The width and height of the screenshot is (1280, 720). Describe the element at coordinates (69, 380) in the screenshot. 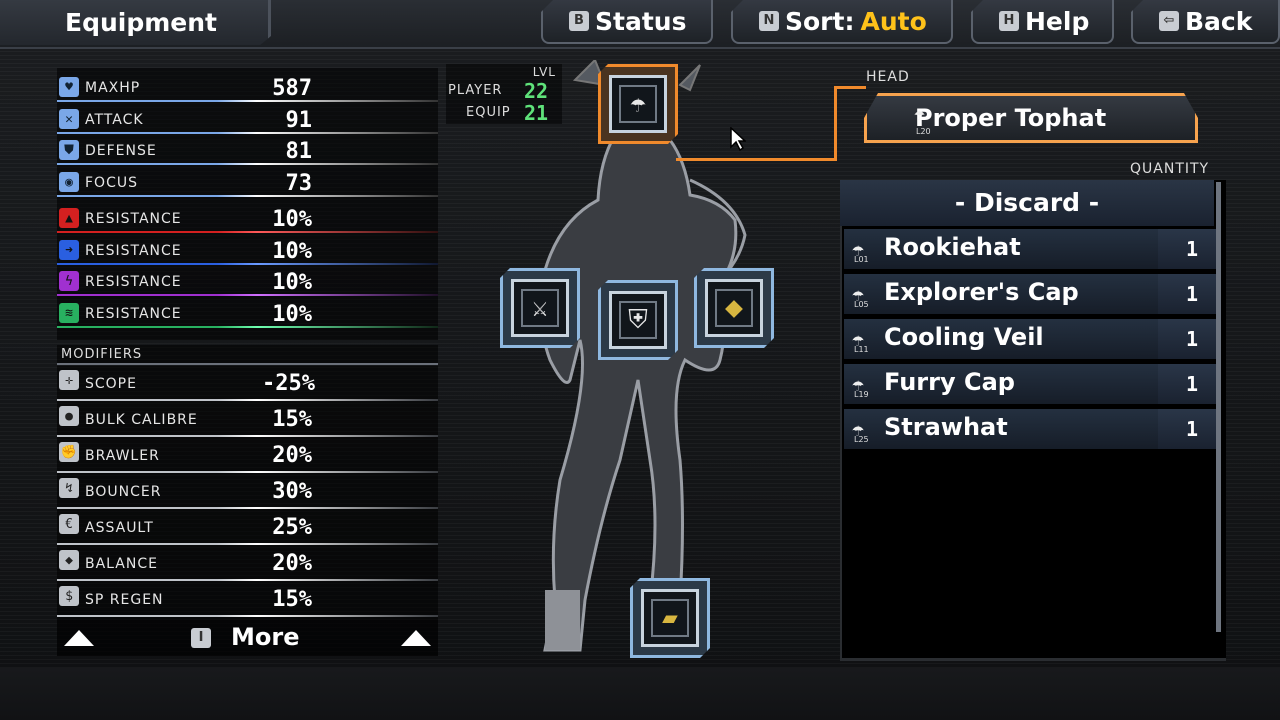

I see `scope-icon: ✛` at that location.